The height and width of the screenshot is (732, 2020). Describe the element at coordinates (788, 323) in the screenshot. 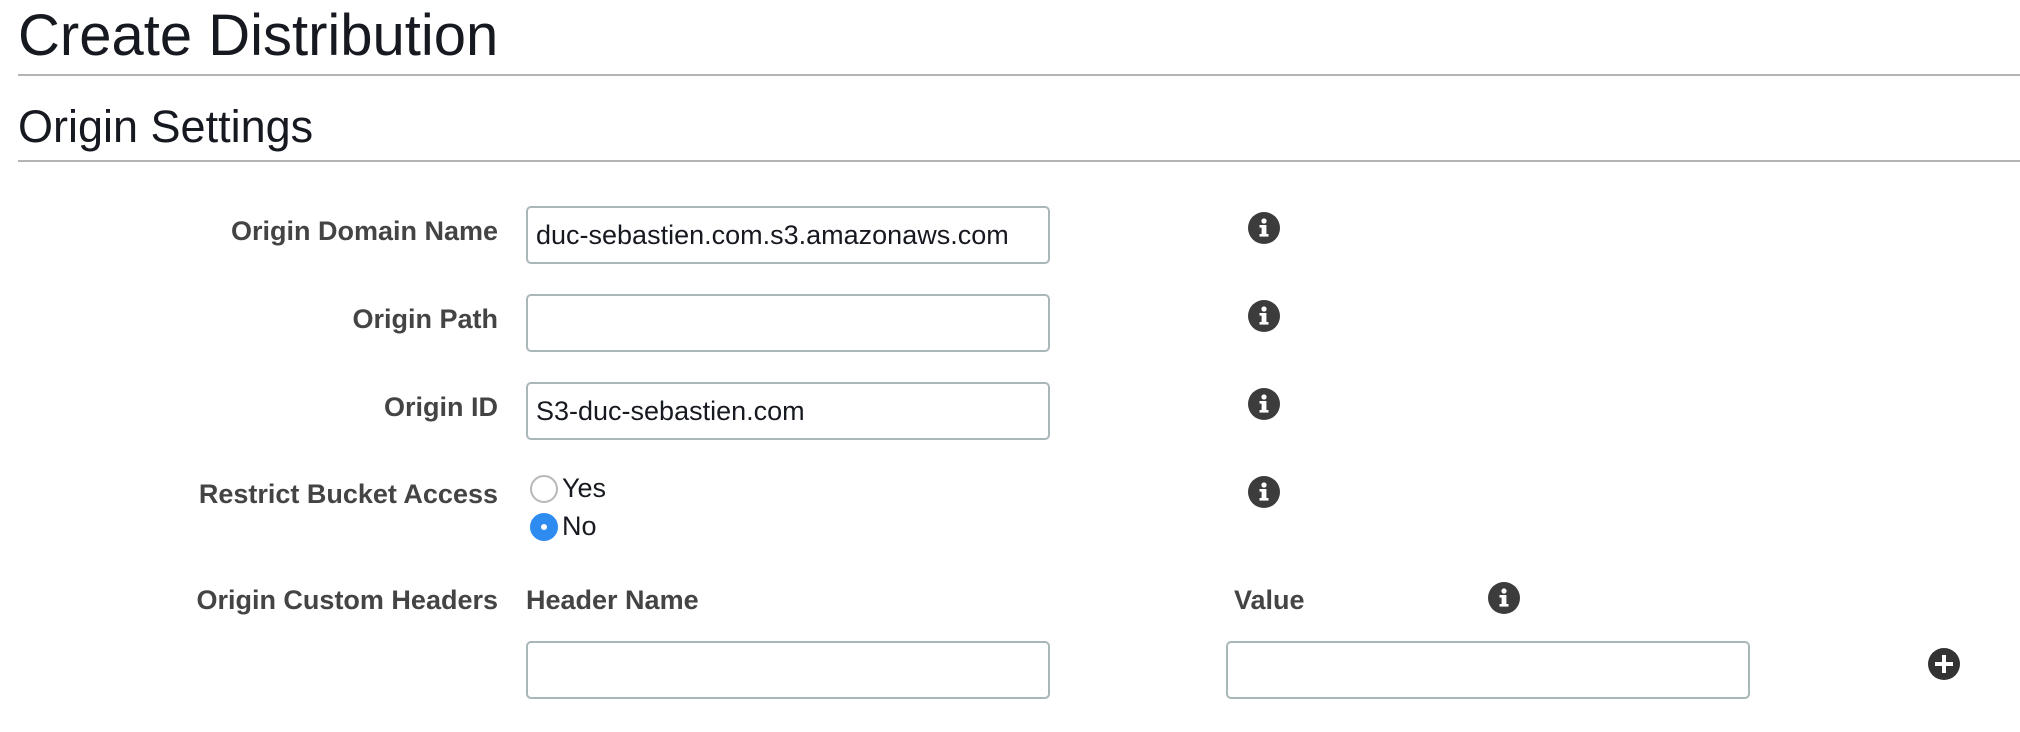

I see `origin-path-input` at that location.